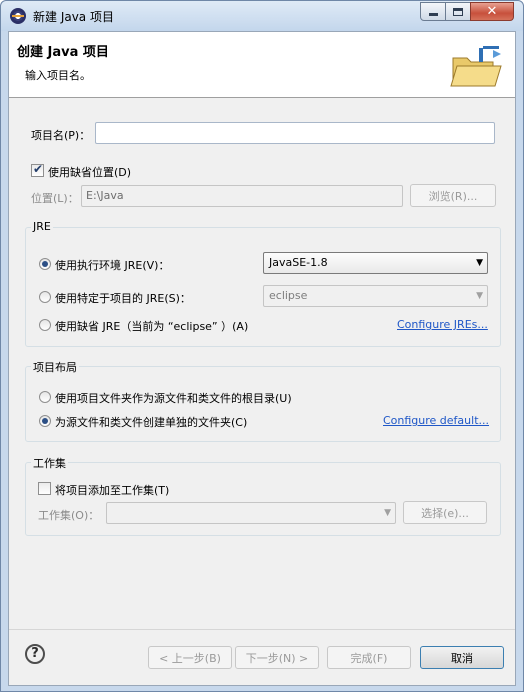 This screenshot has height=692, width=524. What do you see at coordinates (58, 75) in the screenshot?
I see `page-message: 输入项目名。` at bounding box center [58, 75].